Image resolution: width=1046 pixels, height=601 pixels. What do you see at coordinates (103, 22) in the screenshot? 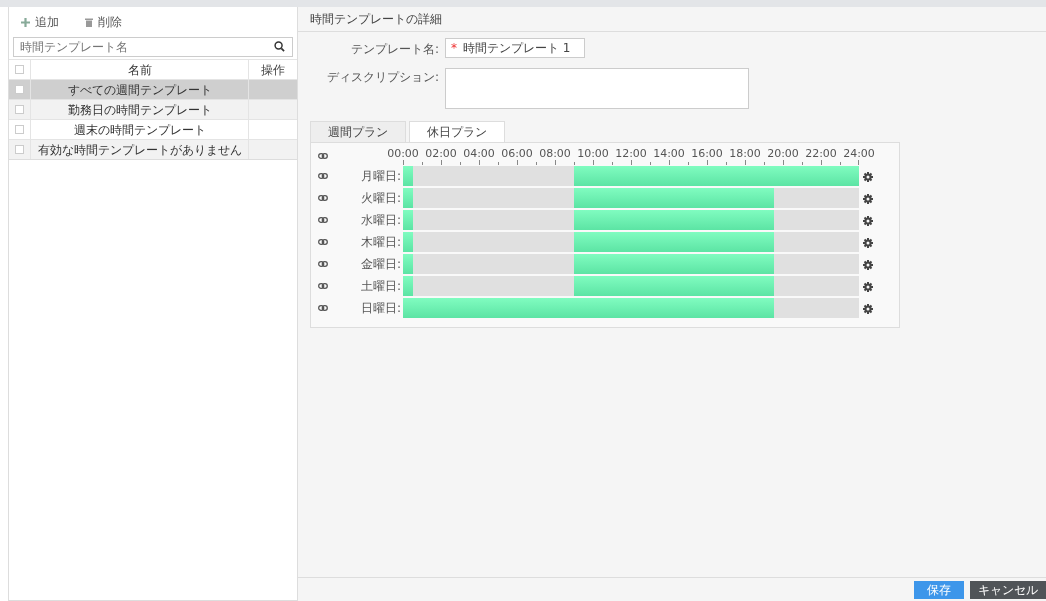
I see `delete-button: 削除` at bounding box center [103, 22].